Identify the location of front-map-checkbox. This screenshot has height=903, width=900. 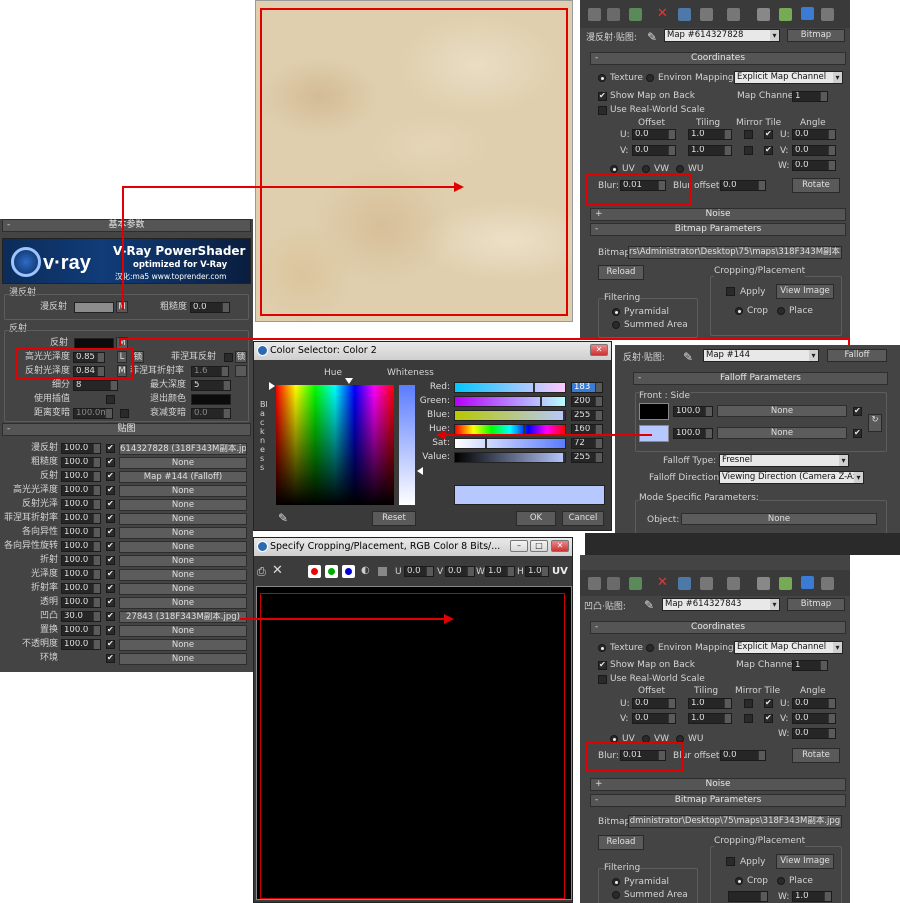
(857, 411).